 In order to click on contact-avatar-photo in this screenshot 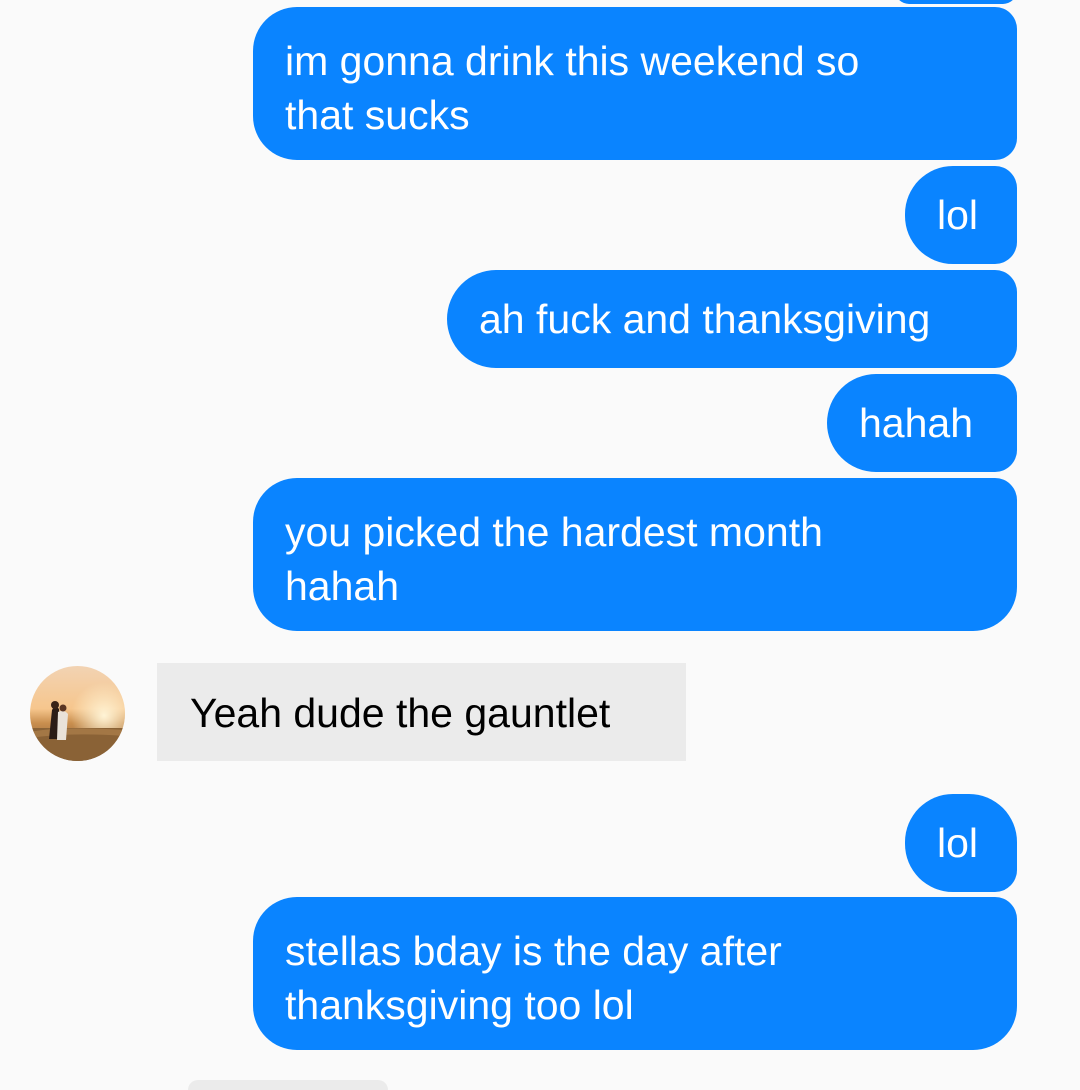, I will do `click(77, 713)`.